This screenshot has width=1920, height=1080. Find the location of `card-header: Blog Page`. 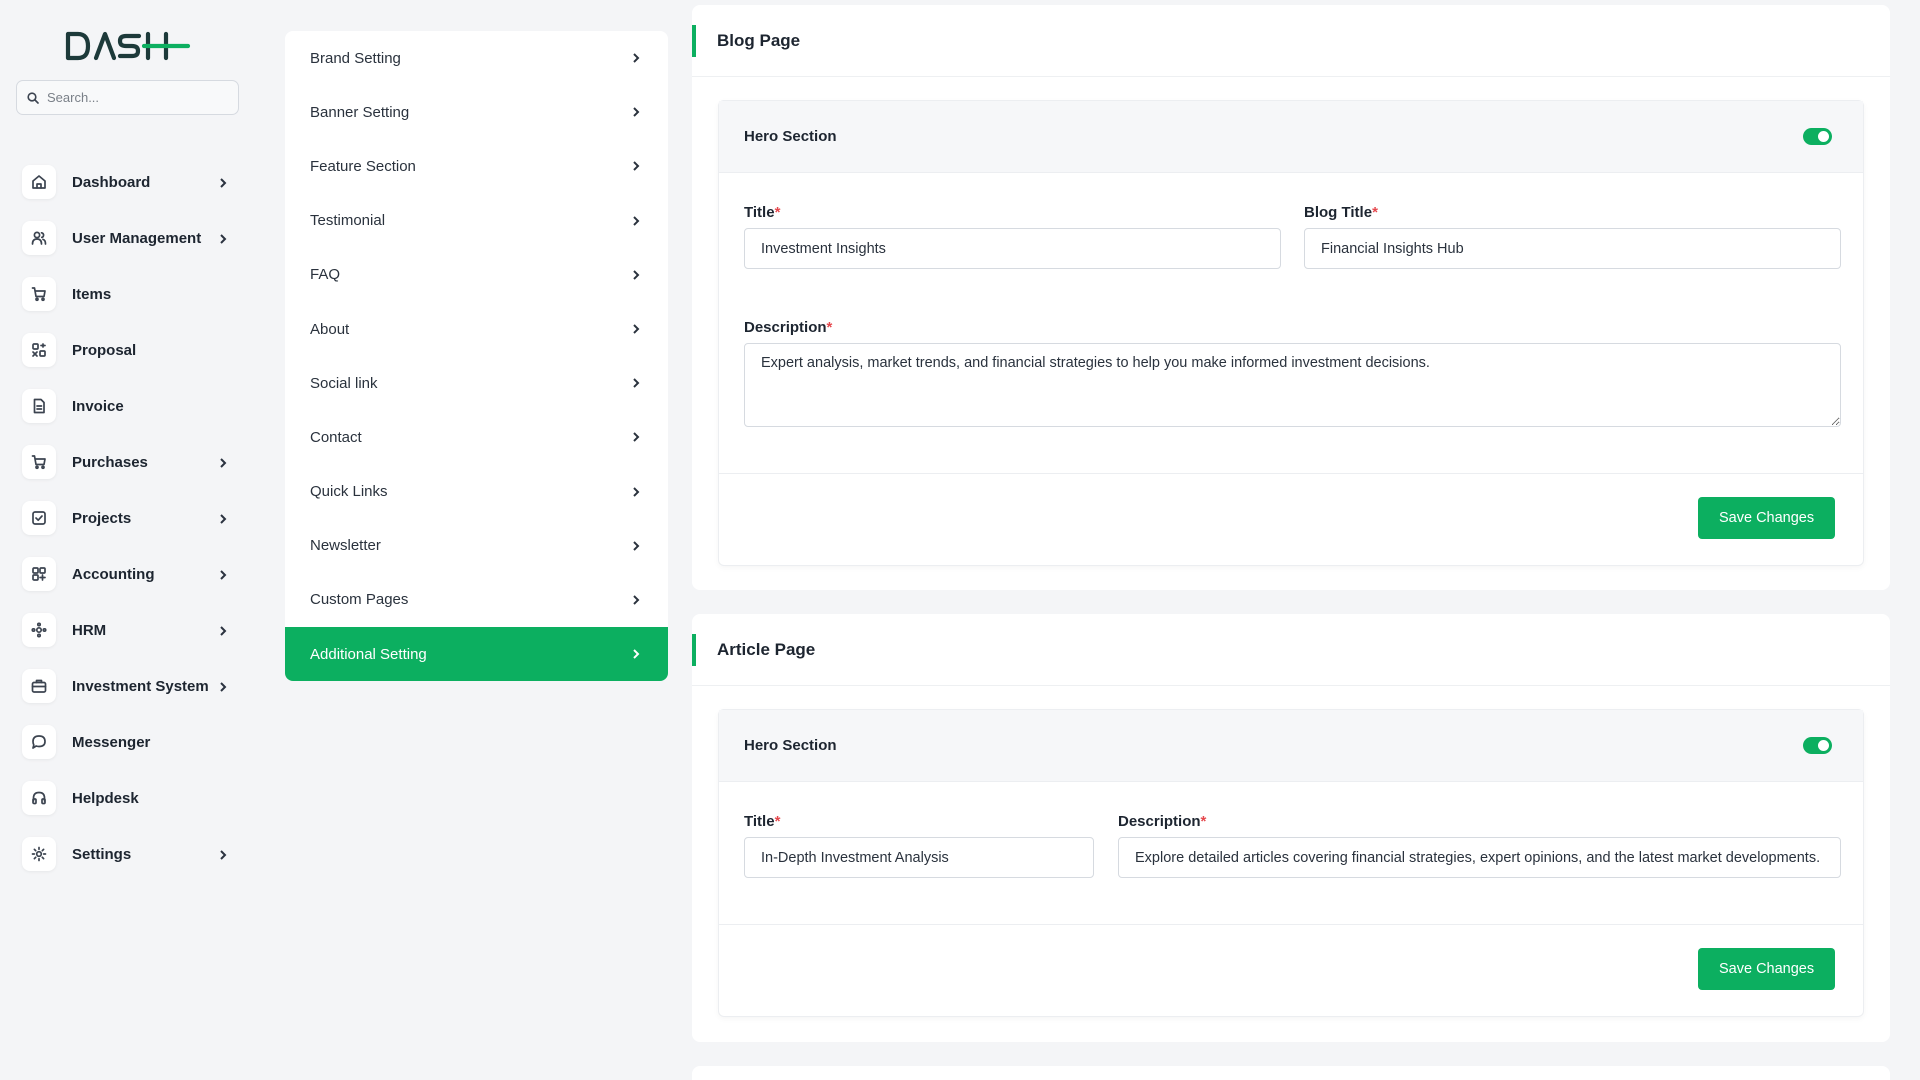

card-header: Blog Page is located at coordinates (1291, 41).